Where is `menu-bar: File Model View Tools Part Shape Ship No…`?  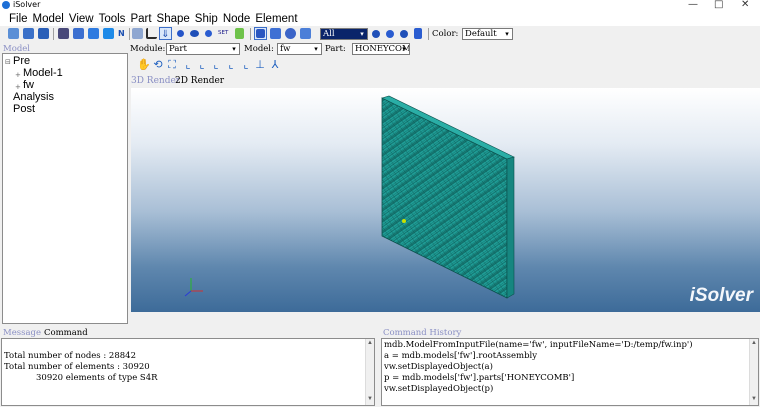 menu-bar: File Model View Tools Part Shape Ship No… is located at coordinates (380, 18).